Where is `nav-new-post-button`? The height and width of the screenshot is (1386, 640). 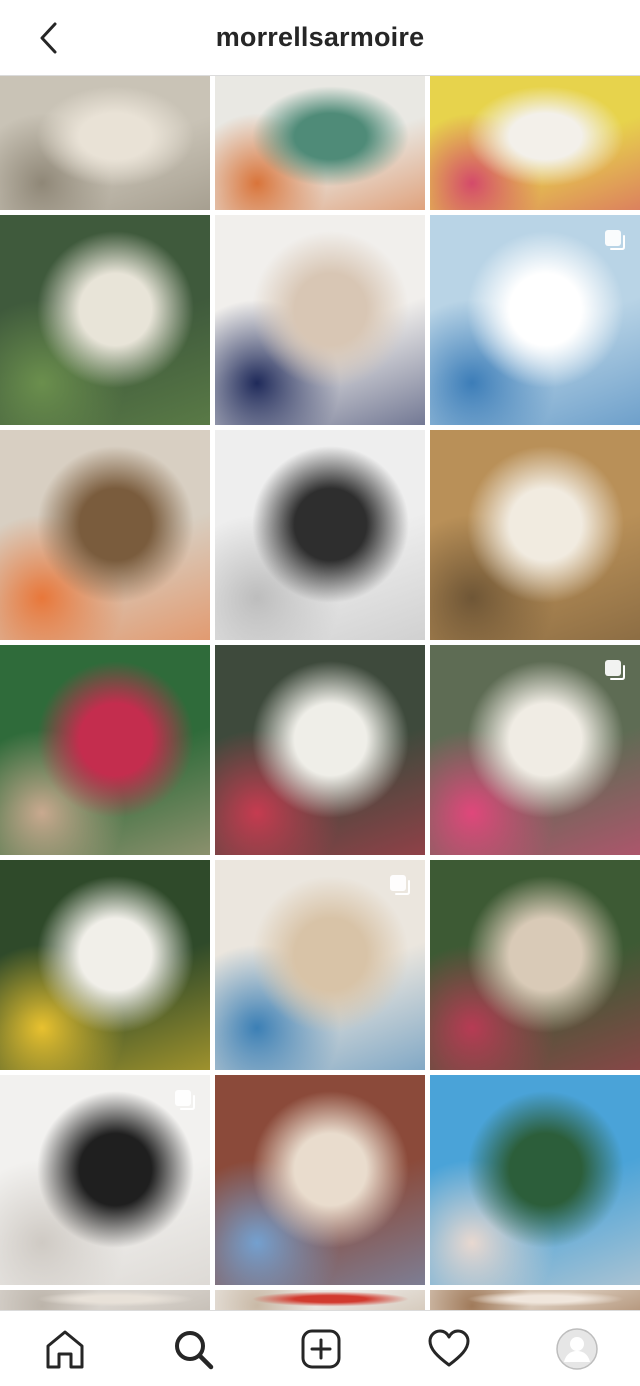 nav-new-post-button is located at coordinates (321, 1349).